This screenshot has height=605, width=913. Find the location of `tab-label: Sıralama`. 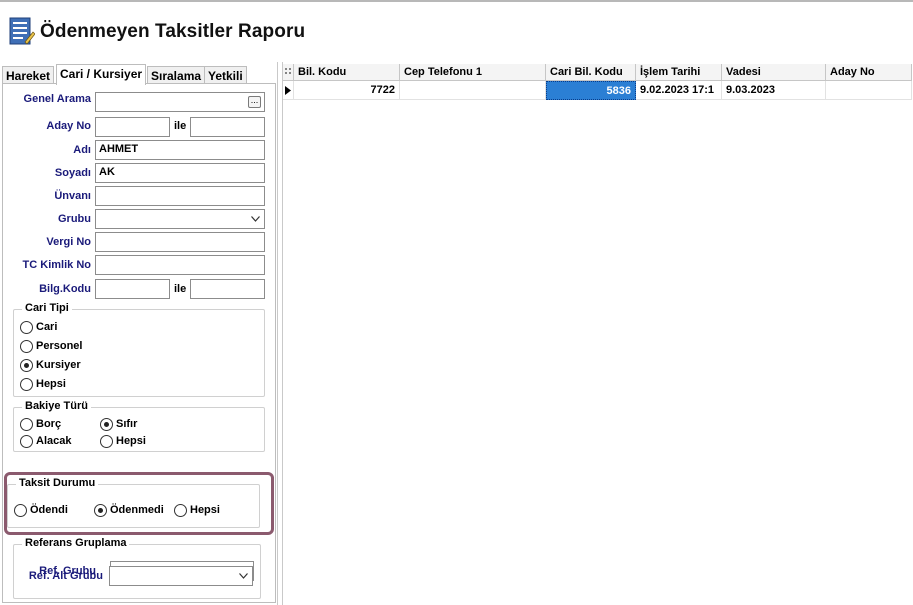

tab-label: Sıralama is located at coordinates (176, 76).